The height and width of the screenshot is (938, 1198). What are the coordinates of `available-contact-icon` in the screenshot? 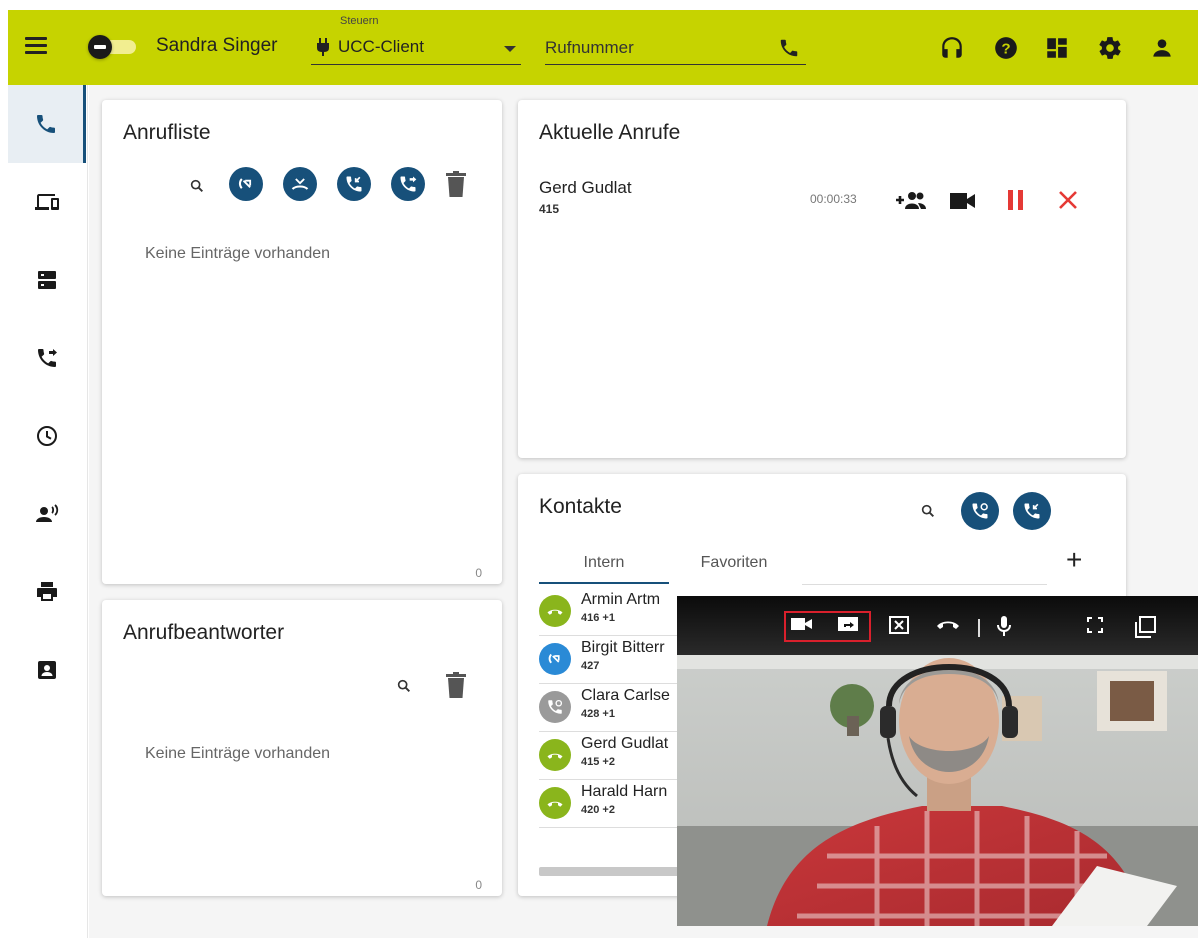 It's located at (980, 511).